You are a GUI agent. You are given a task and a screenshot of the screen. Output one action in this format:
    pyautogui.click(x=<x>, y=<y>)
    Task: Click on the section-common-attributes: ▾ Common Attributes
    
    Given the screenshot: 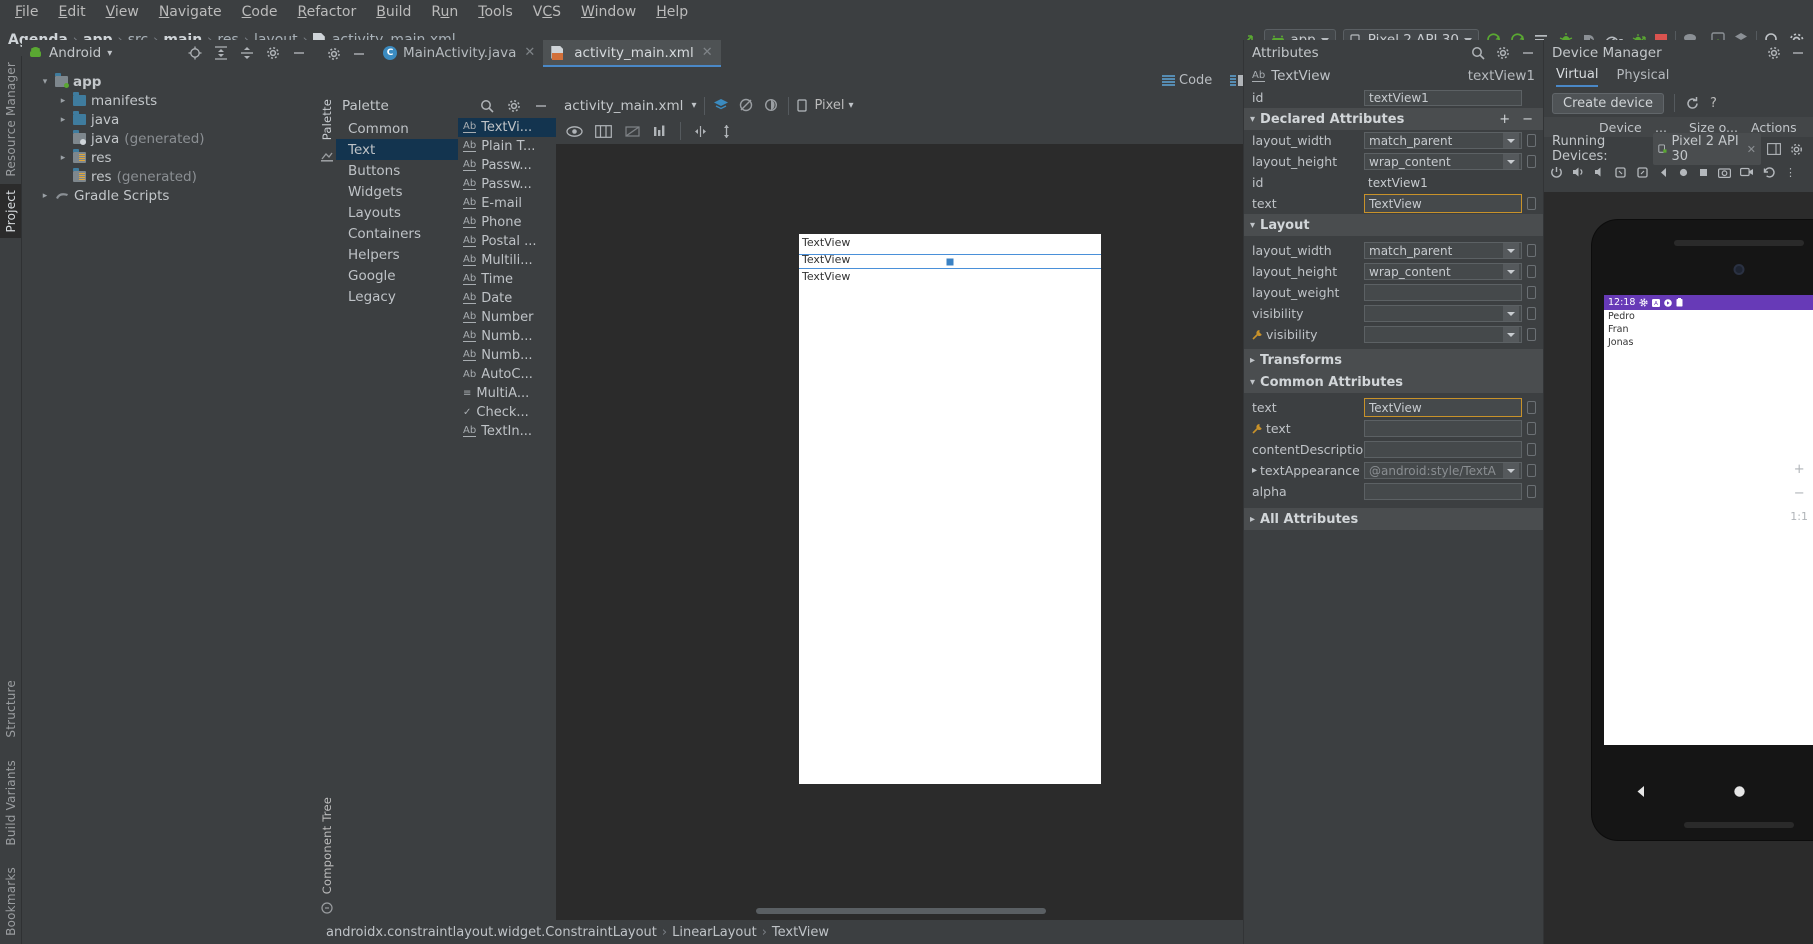 What is the action you would take?
    pyautogui.click(x=1393, y=382)
    